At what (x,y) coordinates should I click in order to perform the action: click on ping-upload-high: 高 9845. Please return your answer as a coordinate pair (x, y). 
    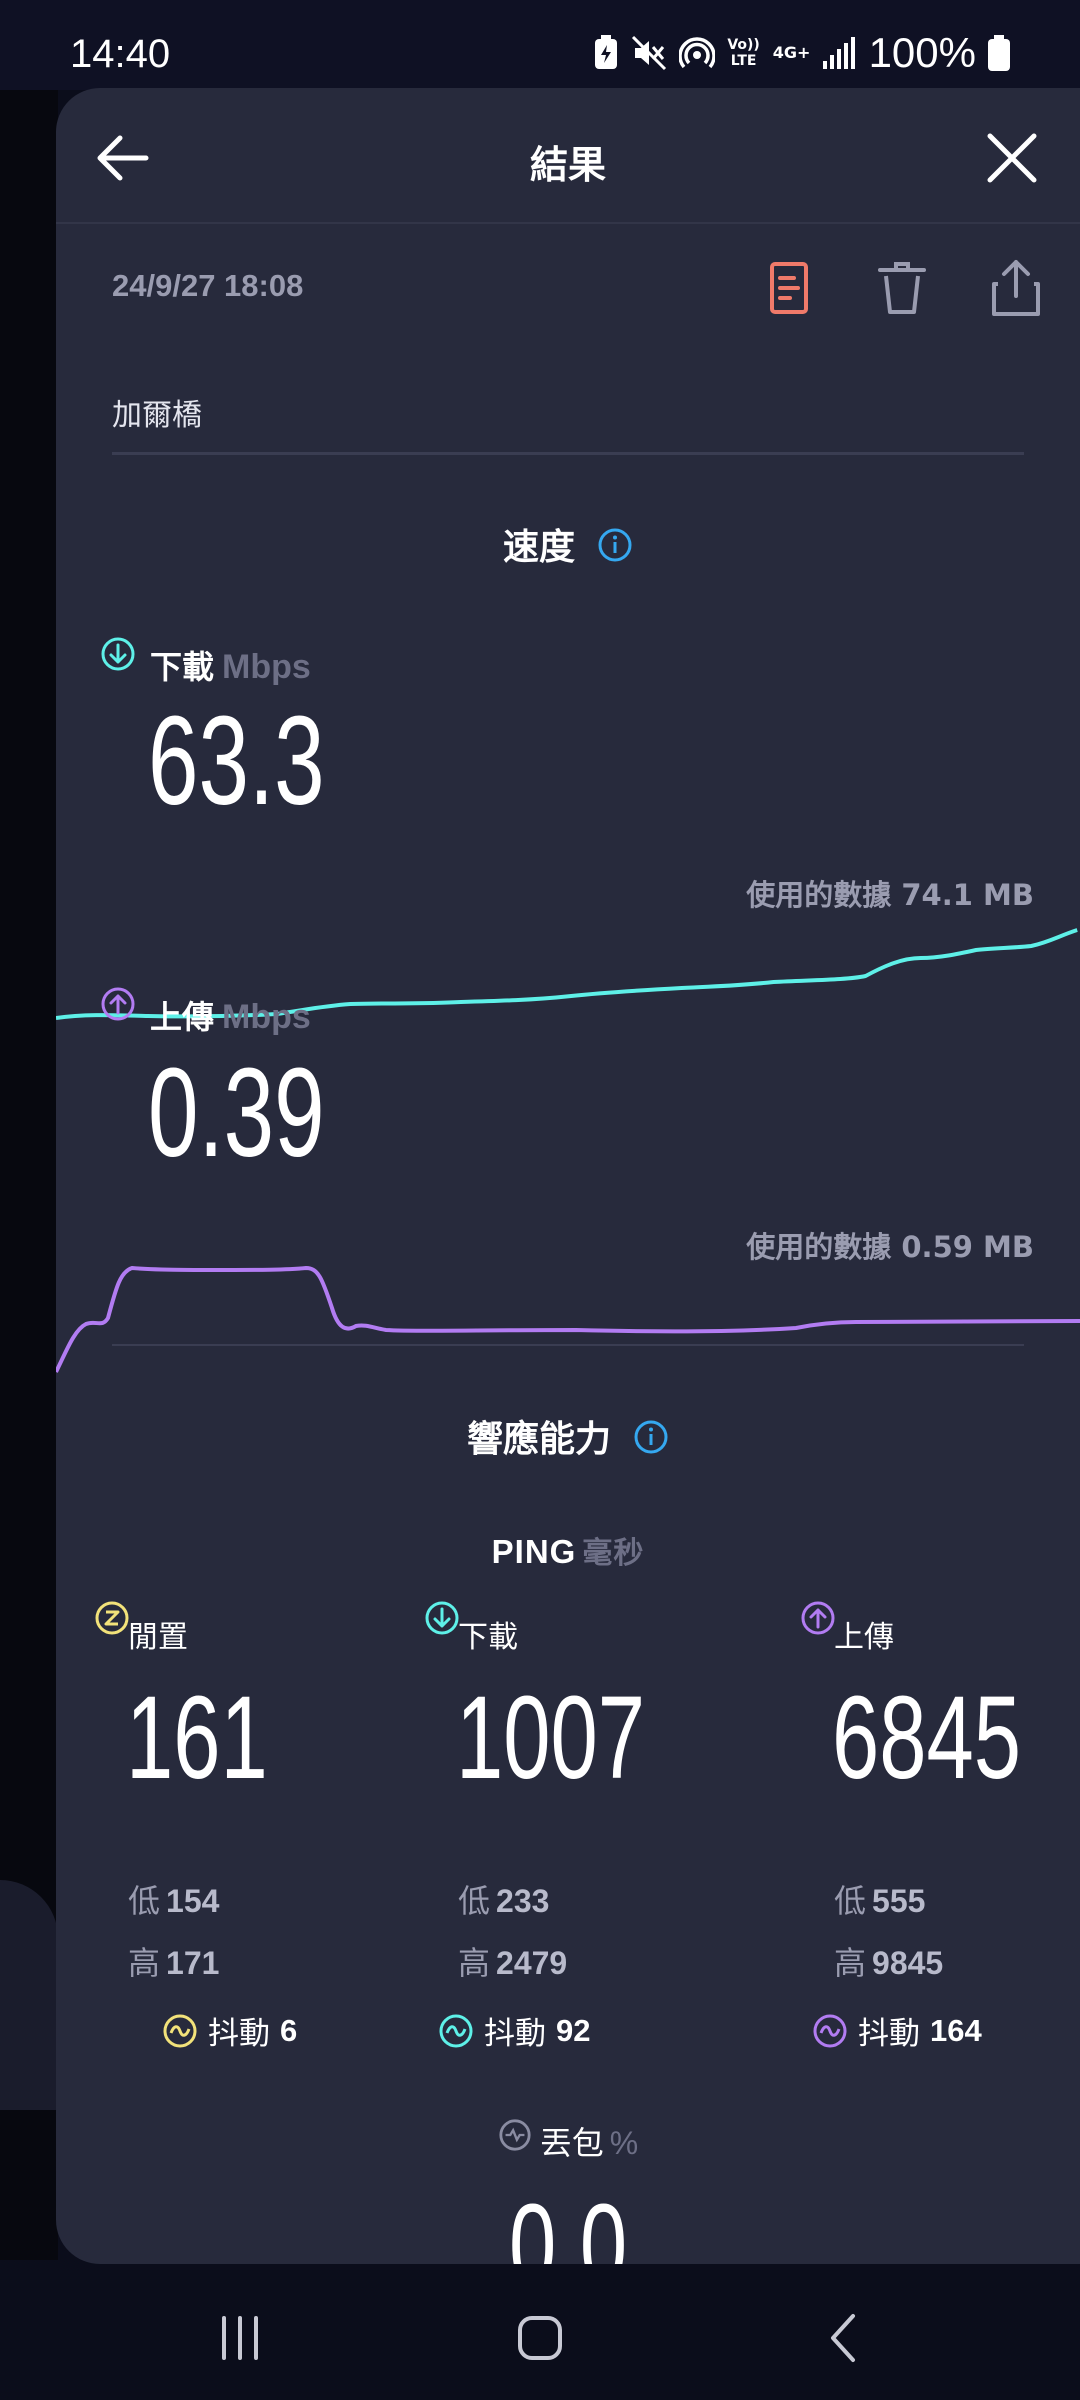
    Looking at the image, I should click on (888, 1961).